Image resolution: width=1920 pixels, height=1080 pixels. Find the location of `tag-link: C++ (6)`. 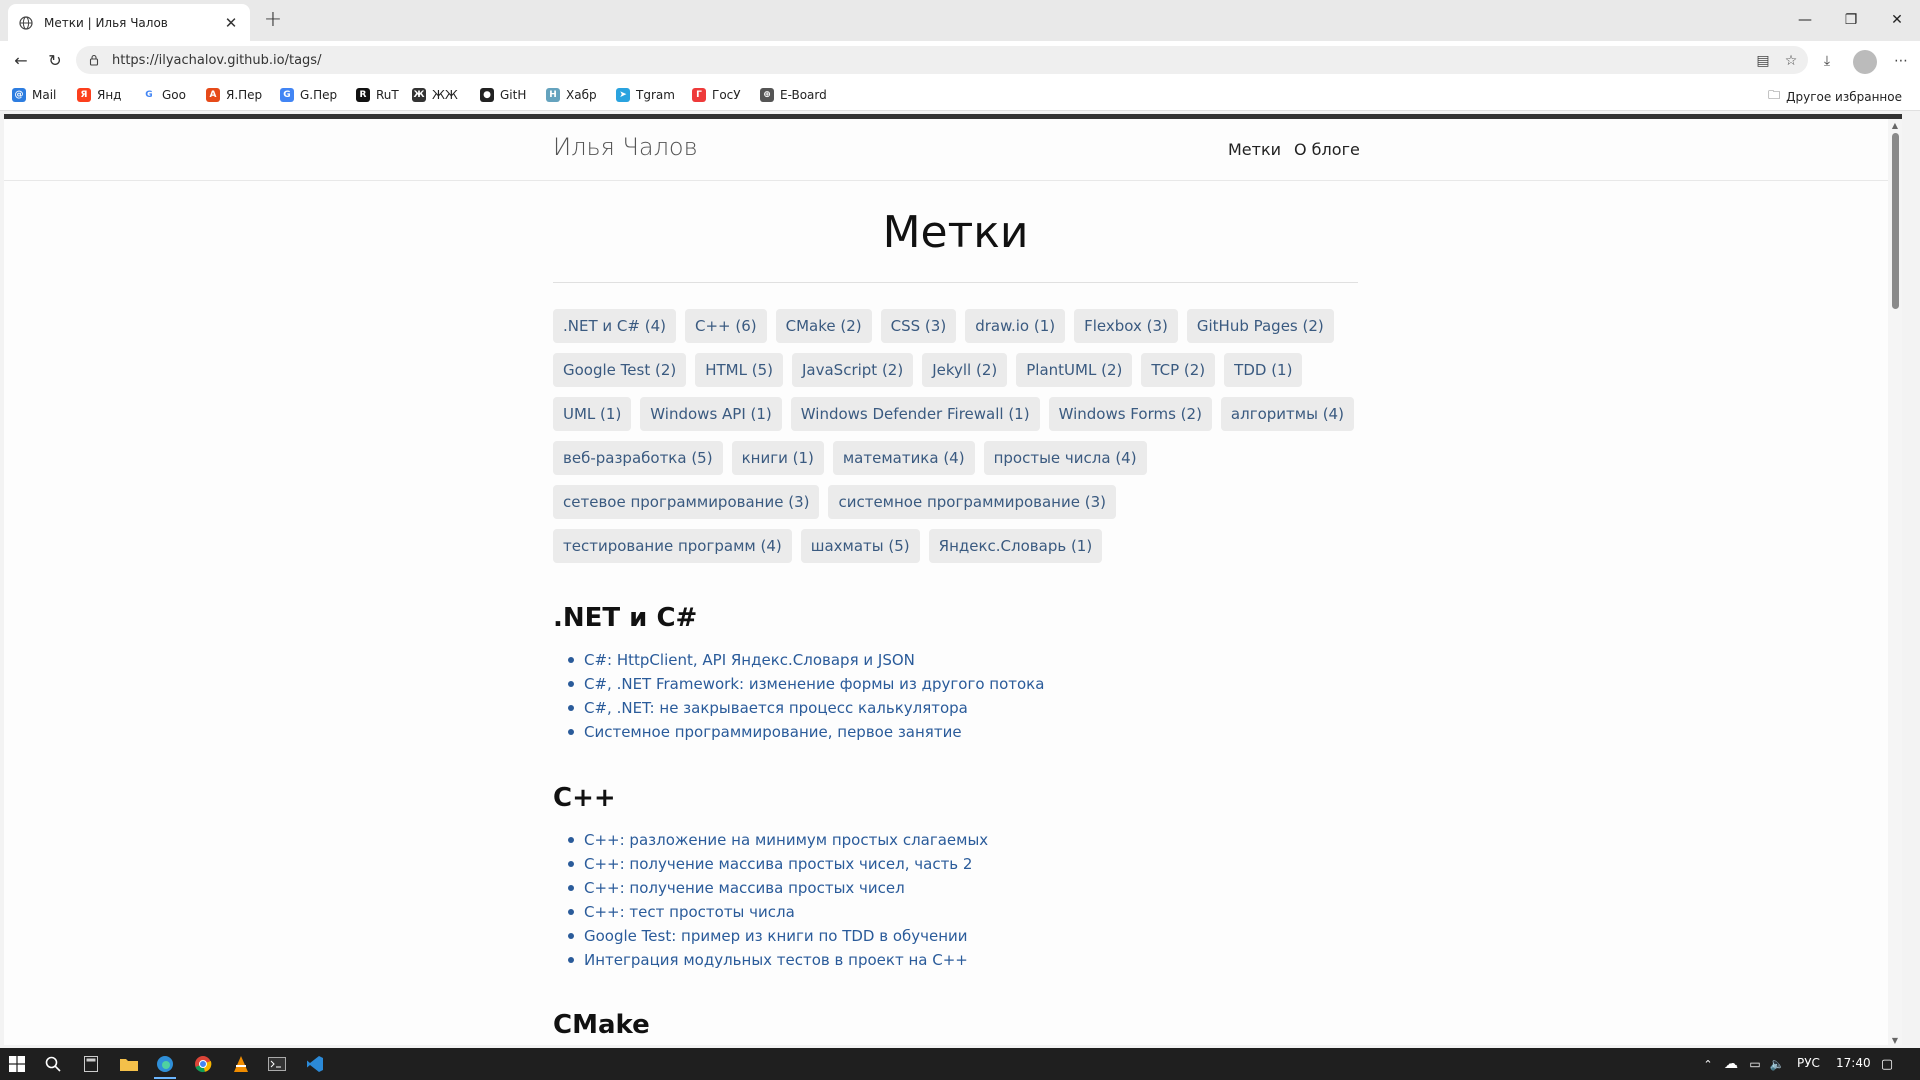

tag-link: C++ (6) is located at coordinates (725, 326).